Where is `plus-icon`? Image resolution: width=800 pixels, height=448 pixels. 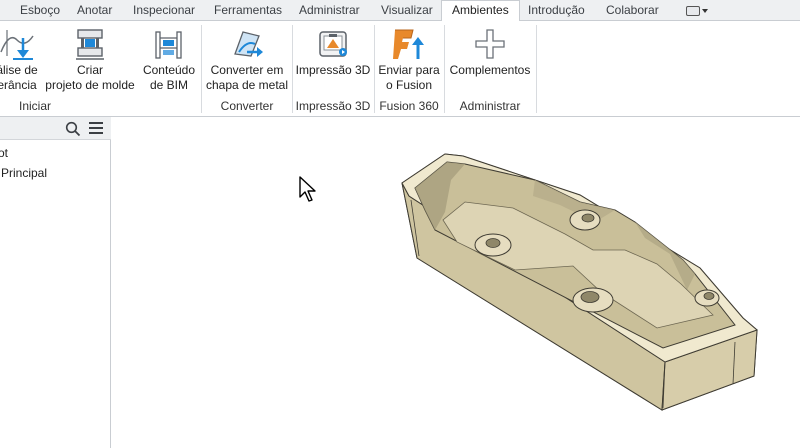
plus-icon is located at coordinates (490, 44).